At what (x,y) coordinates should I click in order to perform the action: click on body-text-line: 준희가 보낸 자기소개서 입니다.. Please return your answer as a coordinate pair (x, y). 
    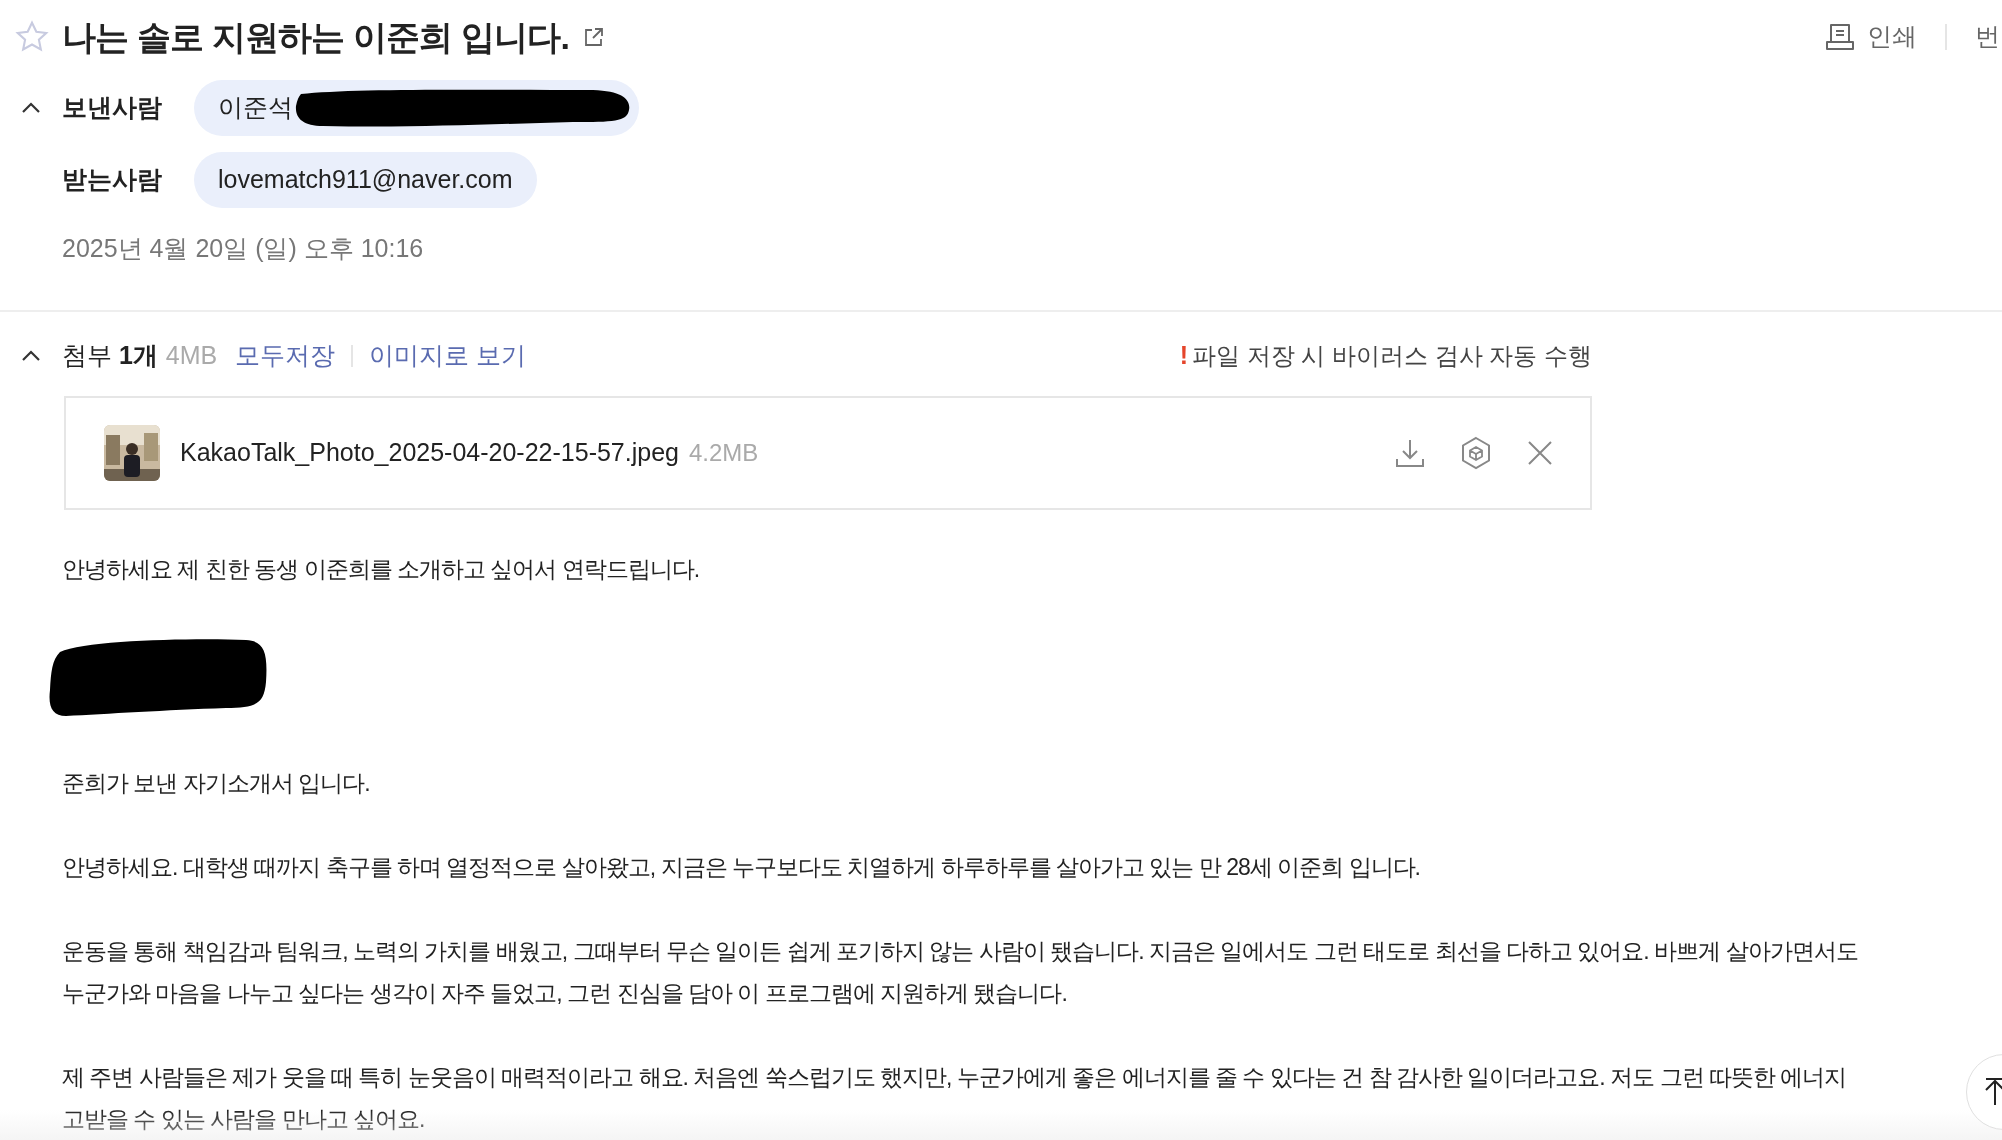
    Looking at the image, I should click on (216, 783).